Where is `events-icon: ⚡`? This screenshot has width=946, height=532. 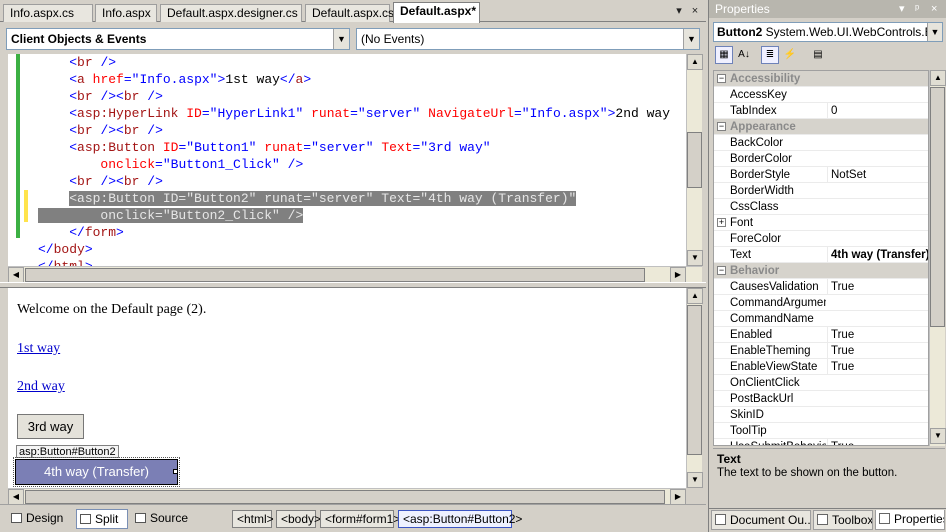 events-icon: ⚡ is located at coordinates (790, 55).